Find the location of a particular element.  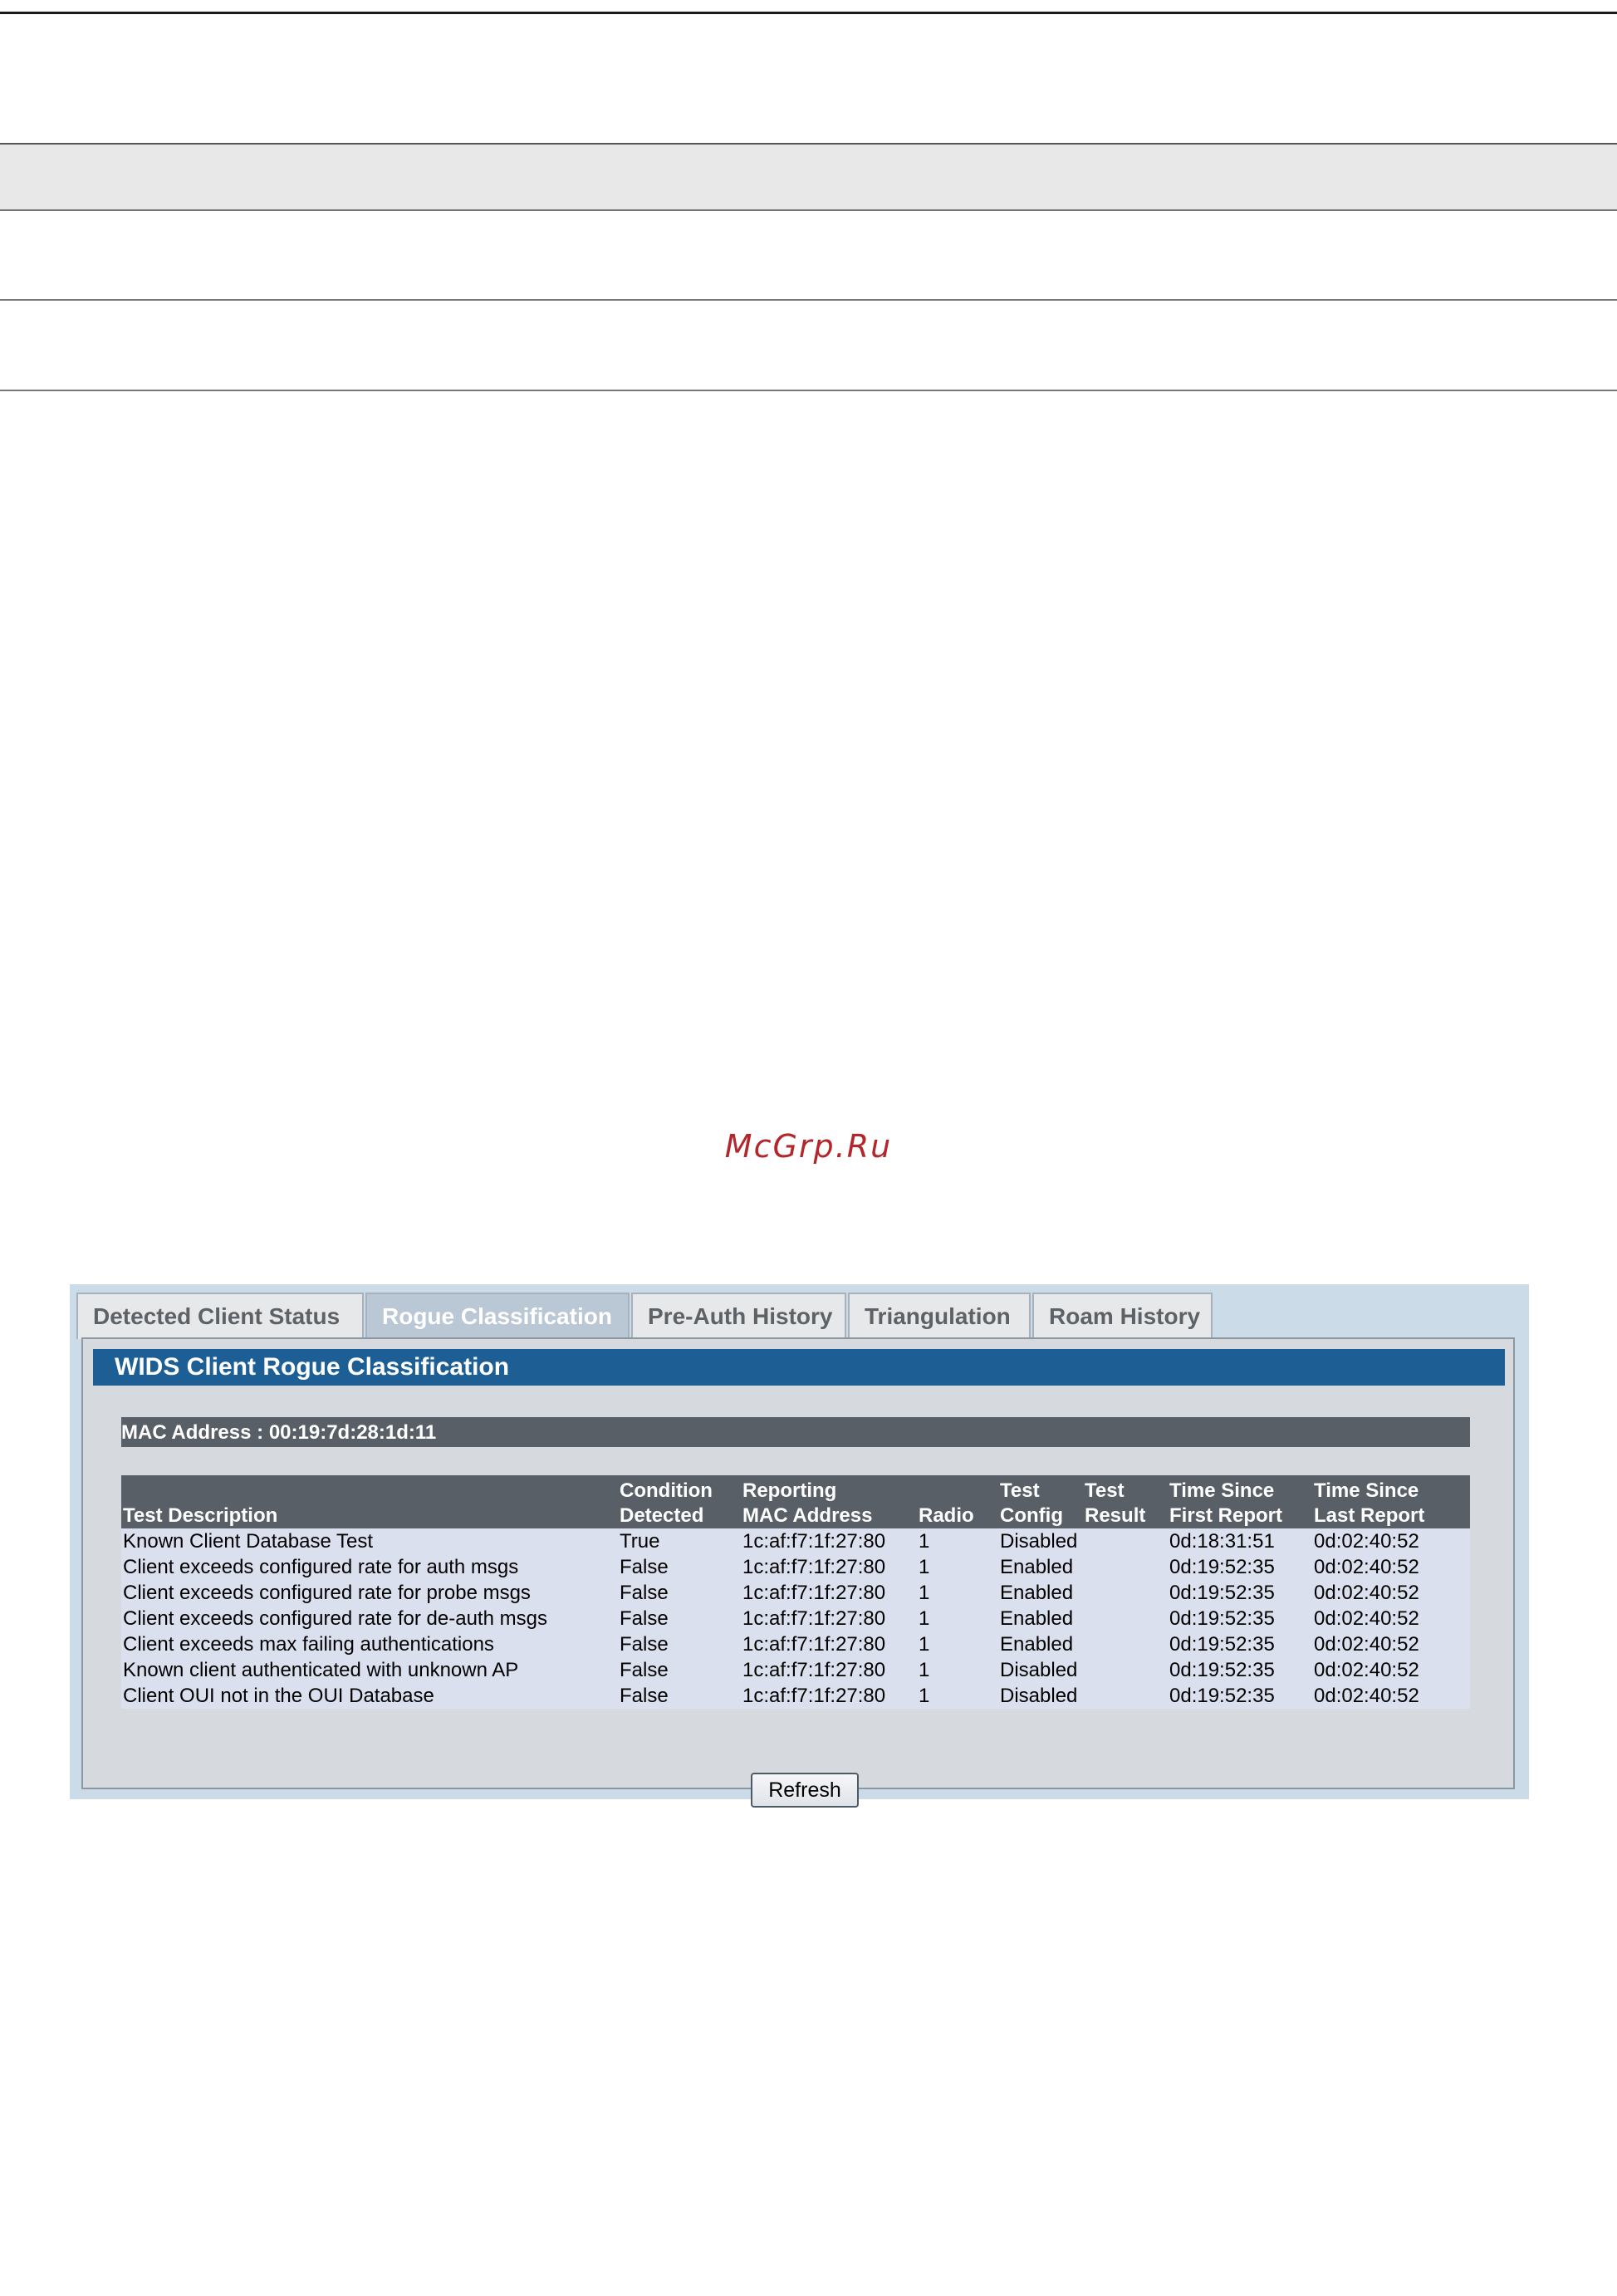

column-header-line1: Test is located at coordinates (1105, 1490).